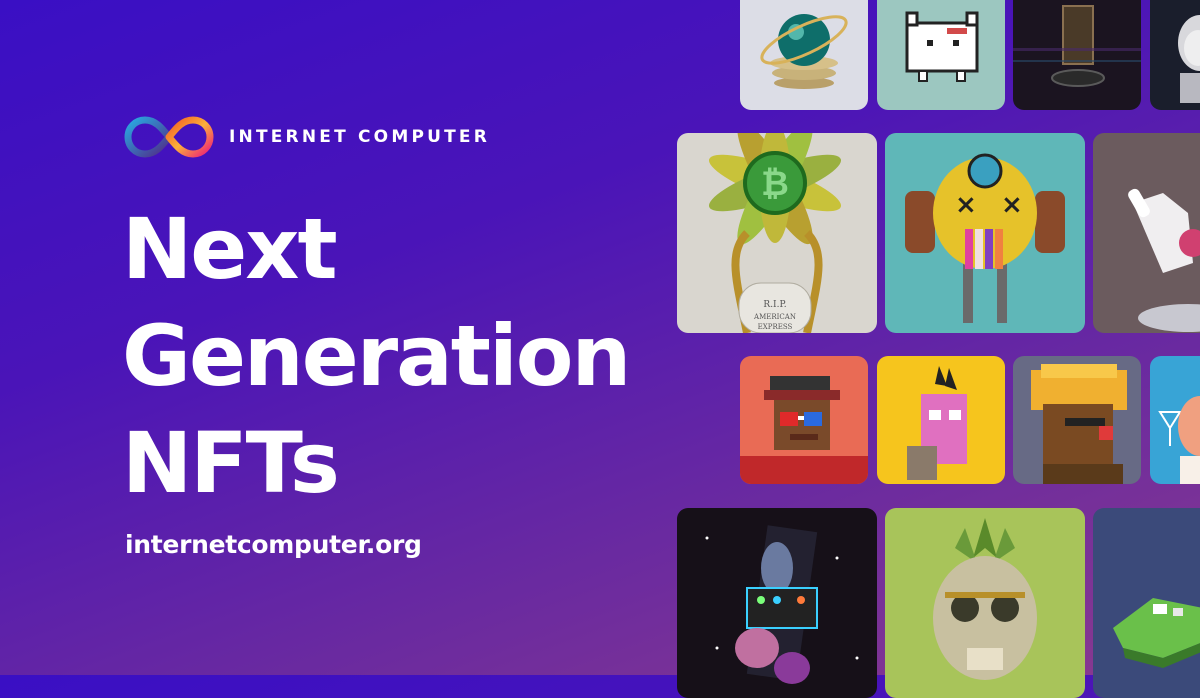  What do you see at coordinates (941, 420) in the screenshot?
I see `nft-pink-block` at bounding box center [941, 420].